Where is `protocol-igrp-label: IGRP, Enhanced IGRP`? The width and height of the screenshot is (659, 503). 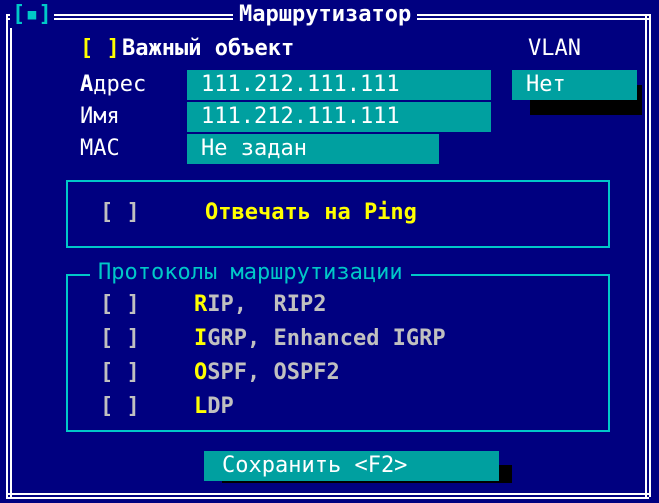 protocol-igrp-label: IGRP, Enhanced IGRP is located at coordinates (320, 338).